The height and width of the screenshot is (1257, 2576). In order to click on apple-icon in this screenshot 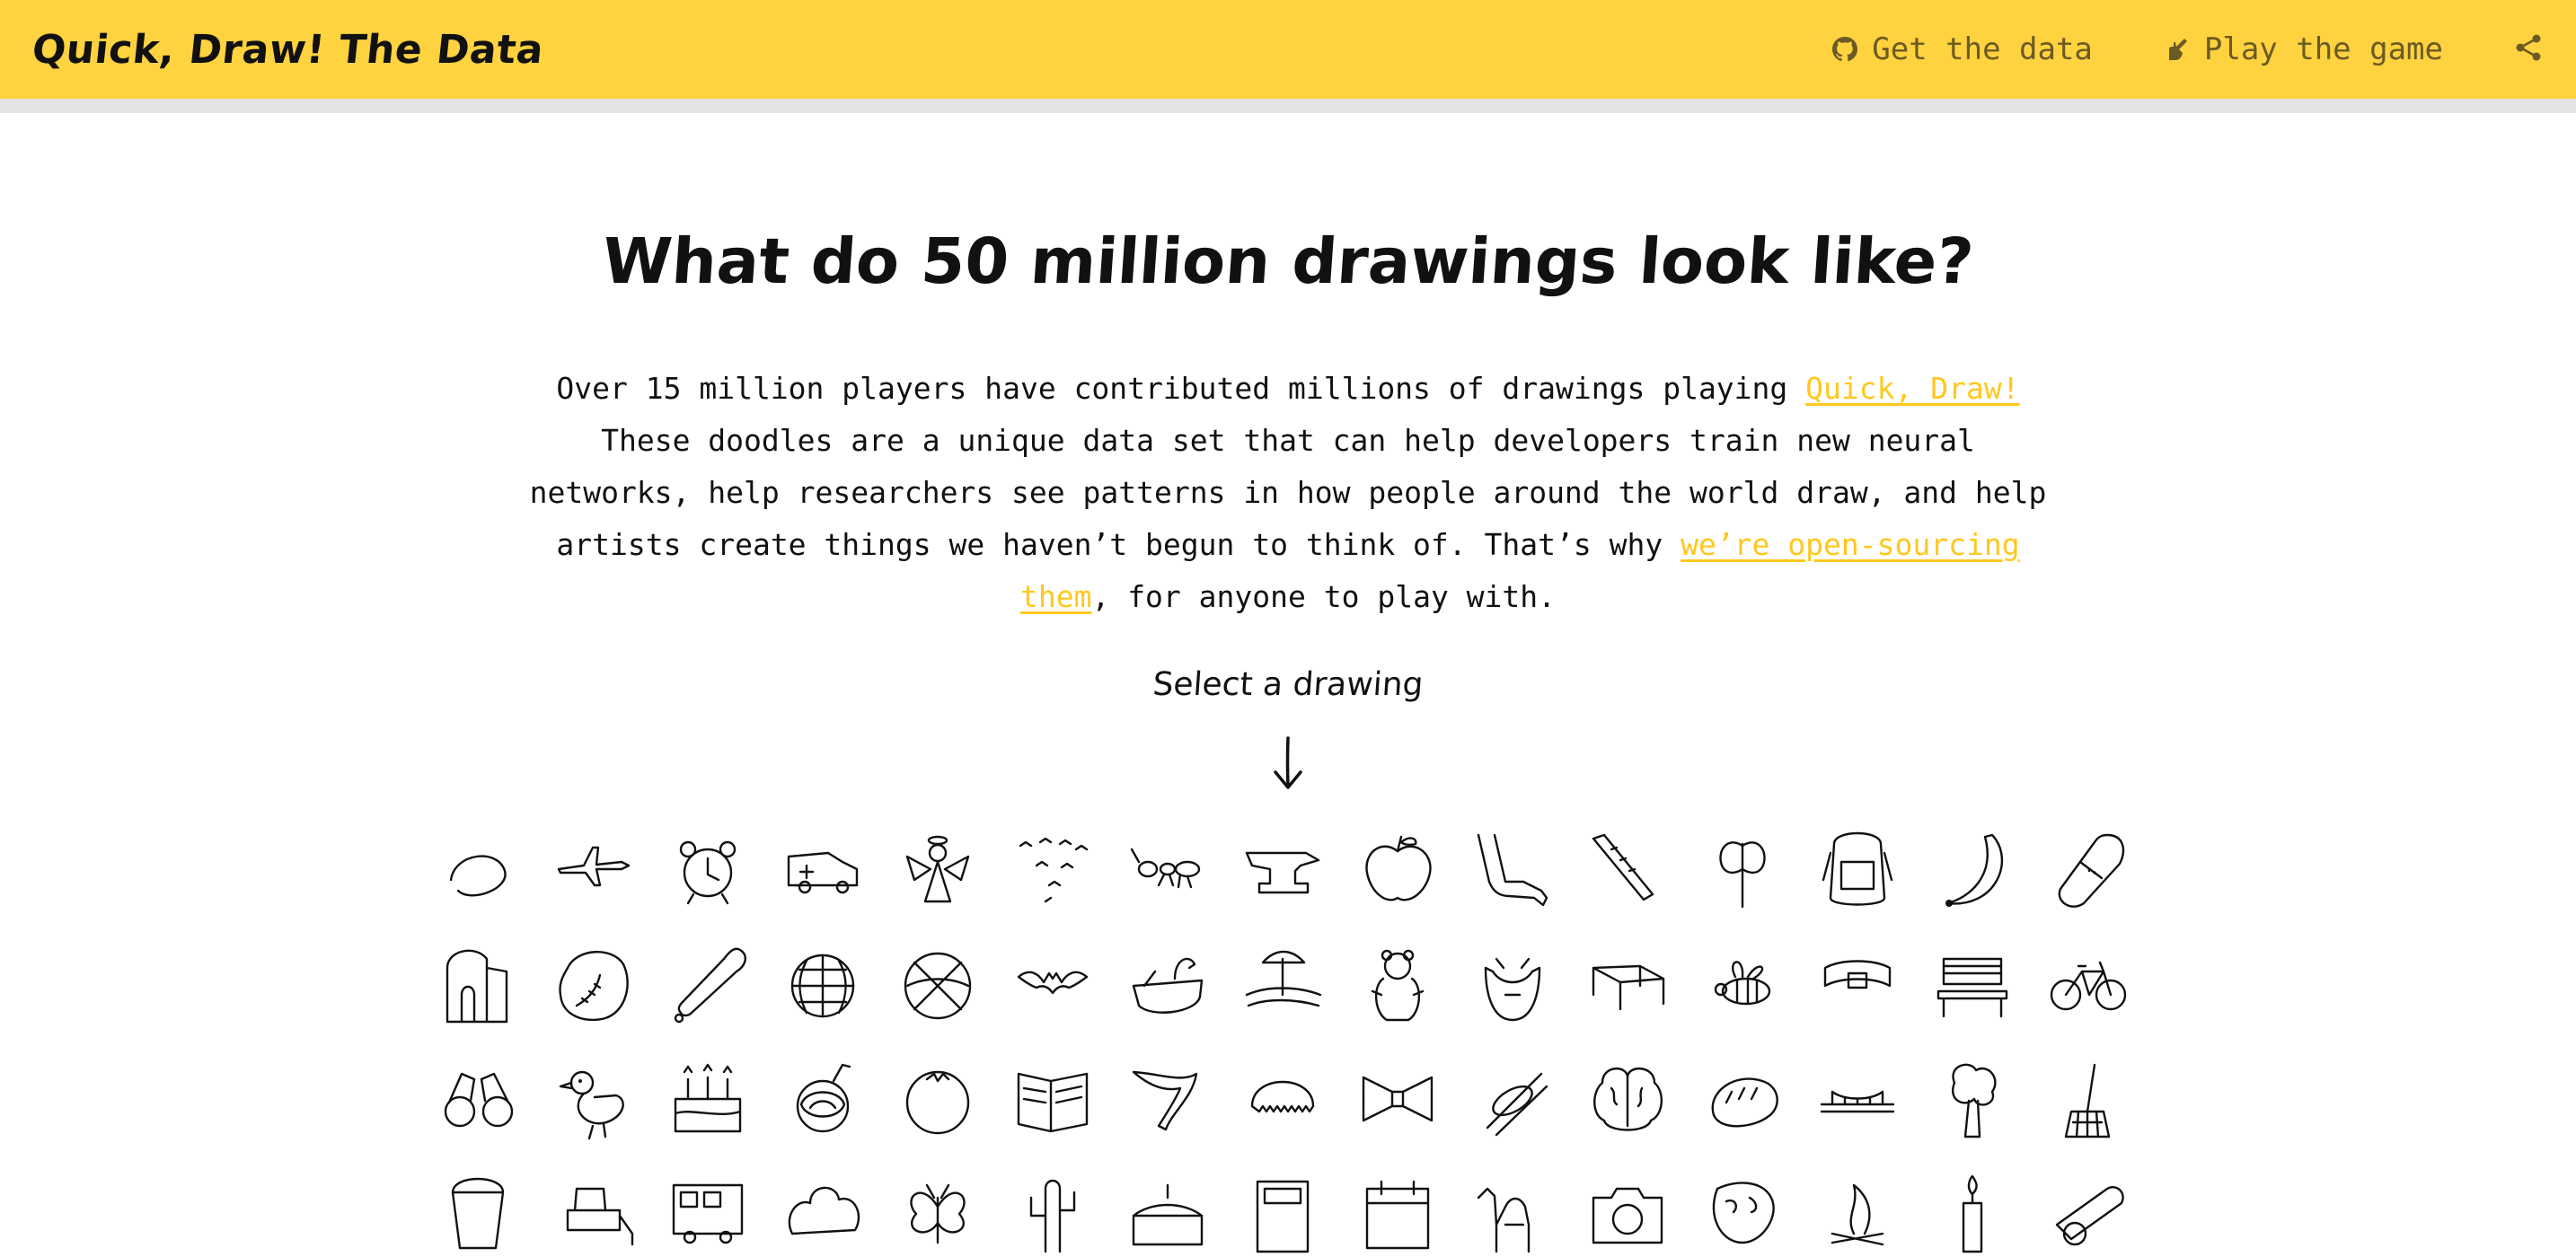, I will do `click(1398, 868)`.